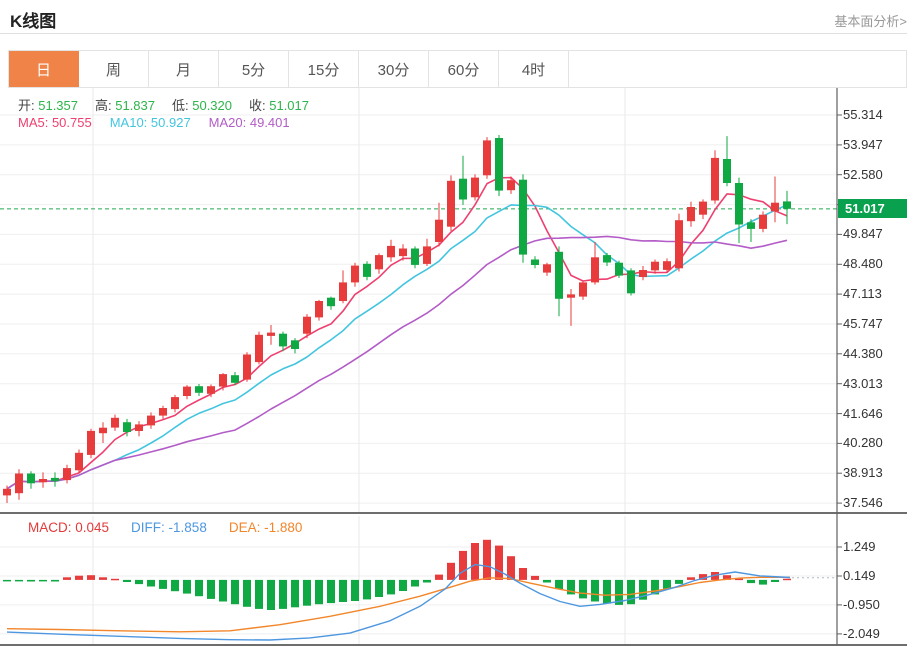  What do you see at coordinates (863, 472) in the screenshot?
I see `axis-tick-label: 38.913` at bounding box center [863, 472].